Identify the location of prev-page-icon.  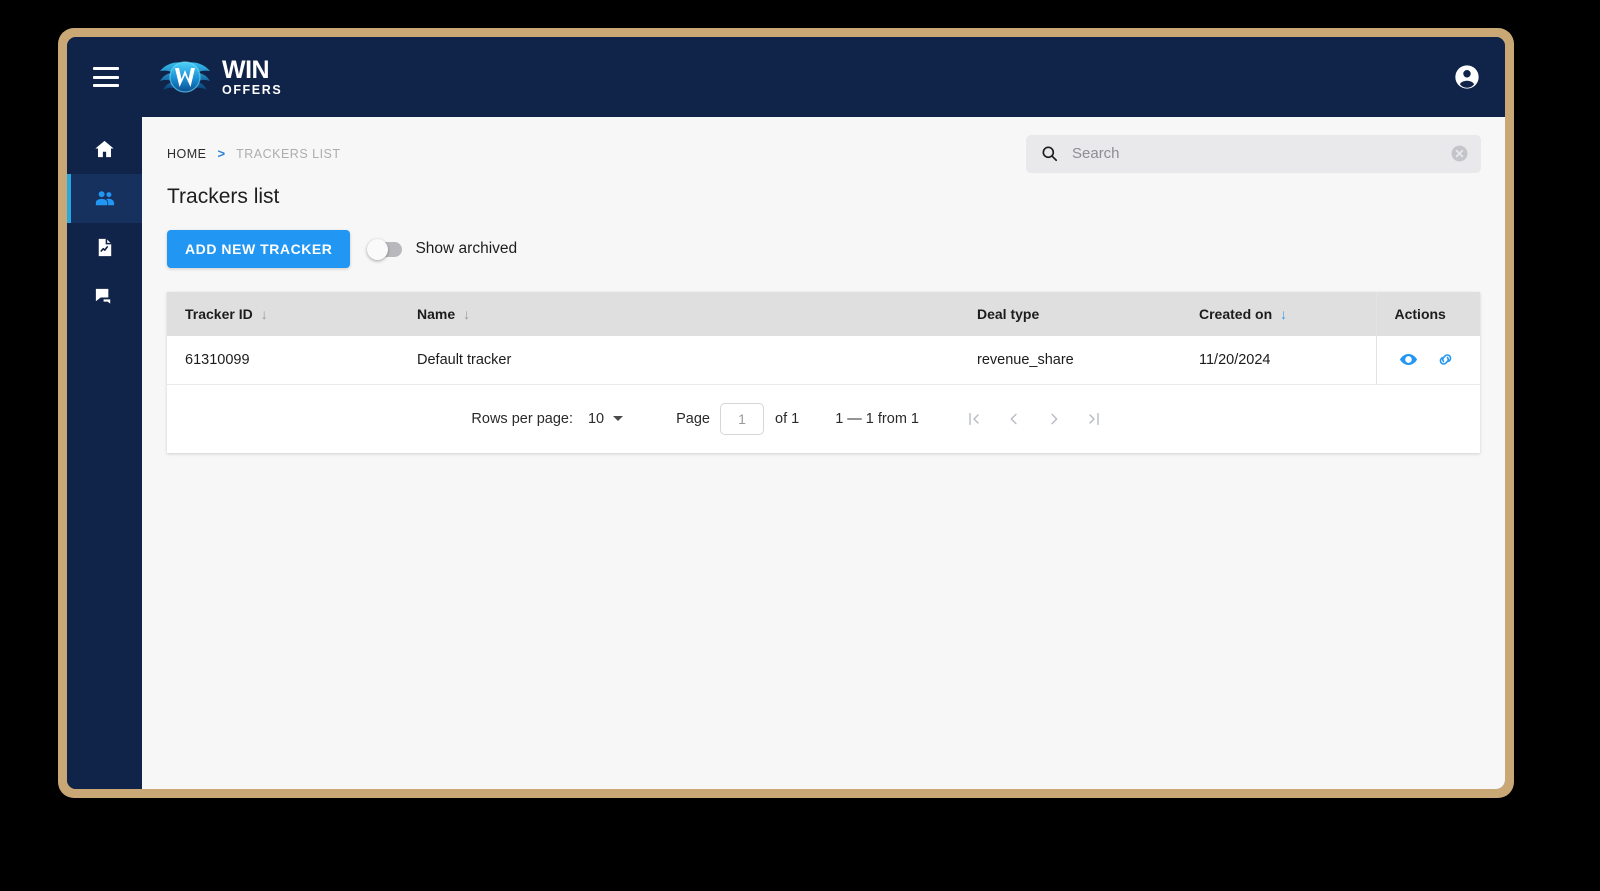
(1014, 419).